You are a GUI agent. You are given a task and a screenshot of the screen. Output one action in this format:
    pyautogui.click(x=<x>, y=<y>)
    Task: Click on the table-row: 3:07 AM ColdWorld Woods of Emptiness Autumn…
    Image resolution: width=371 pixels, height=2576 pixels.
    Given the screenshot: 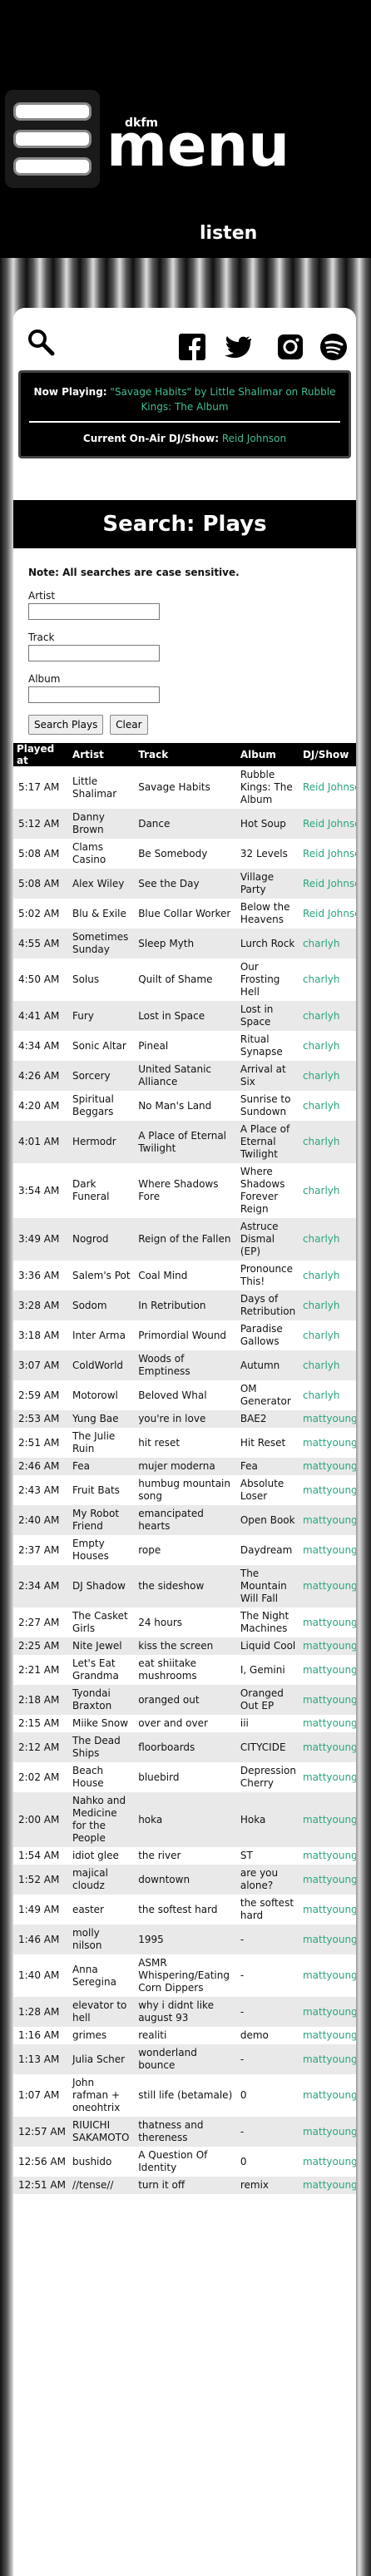 What is the action you would take?
    pyautogui.click(x=184, y=1365)
    